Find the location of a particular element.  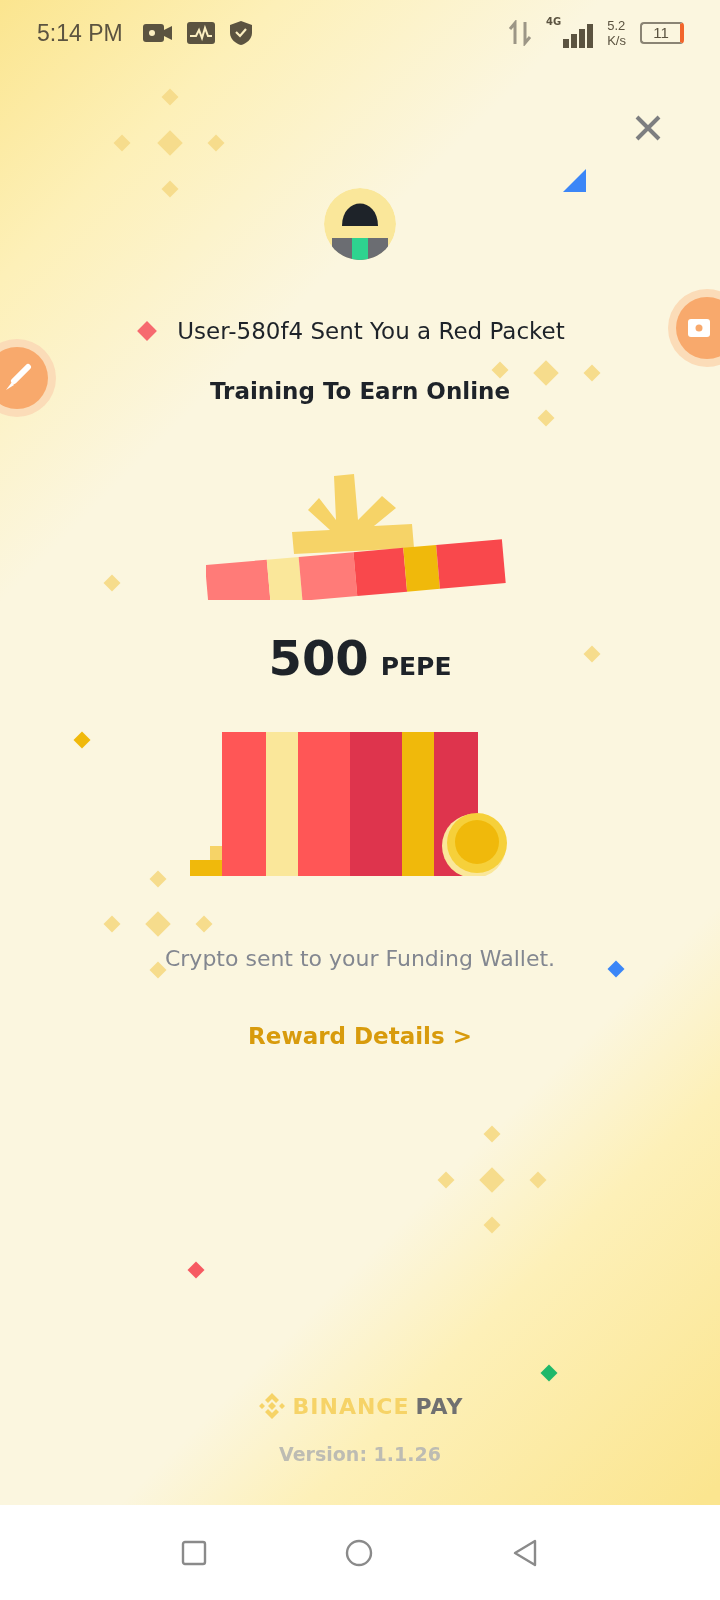

home-button is located at coordinates (359, 1552).